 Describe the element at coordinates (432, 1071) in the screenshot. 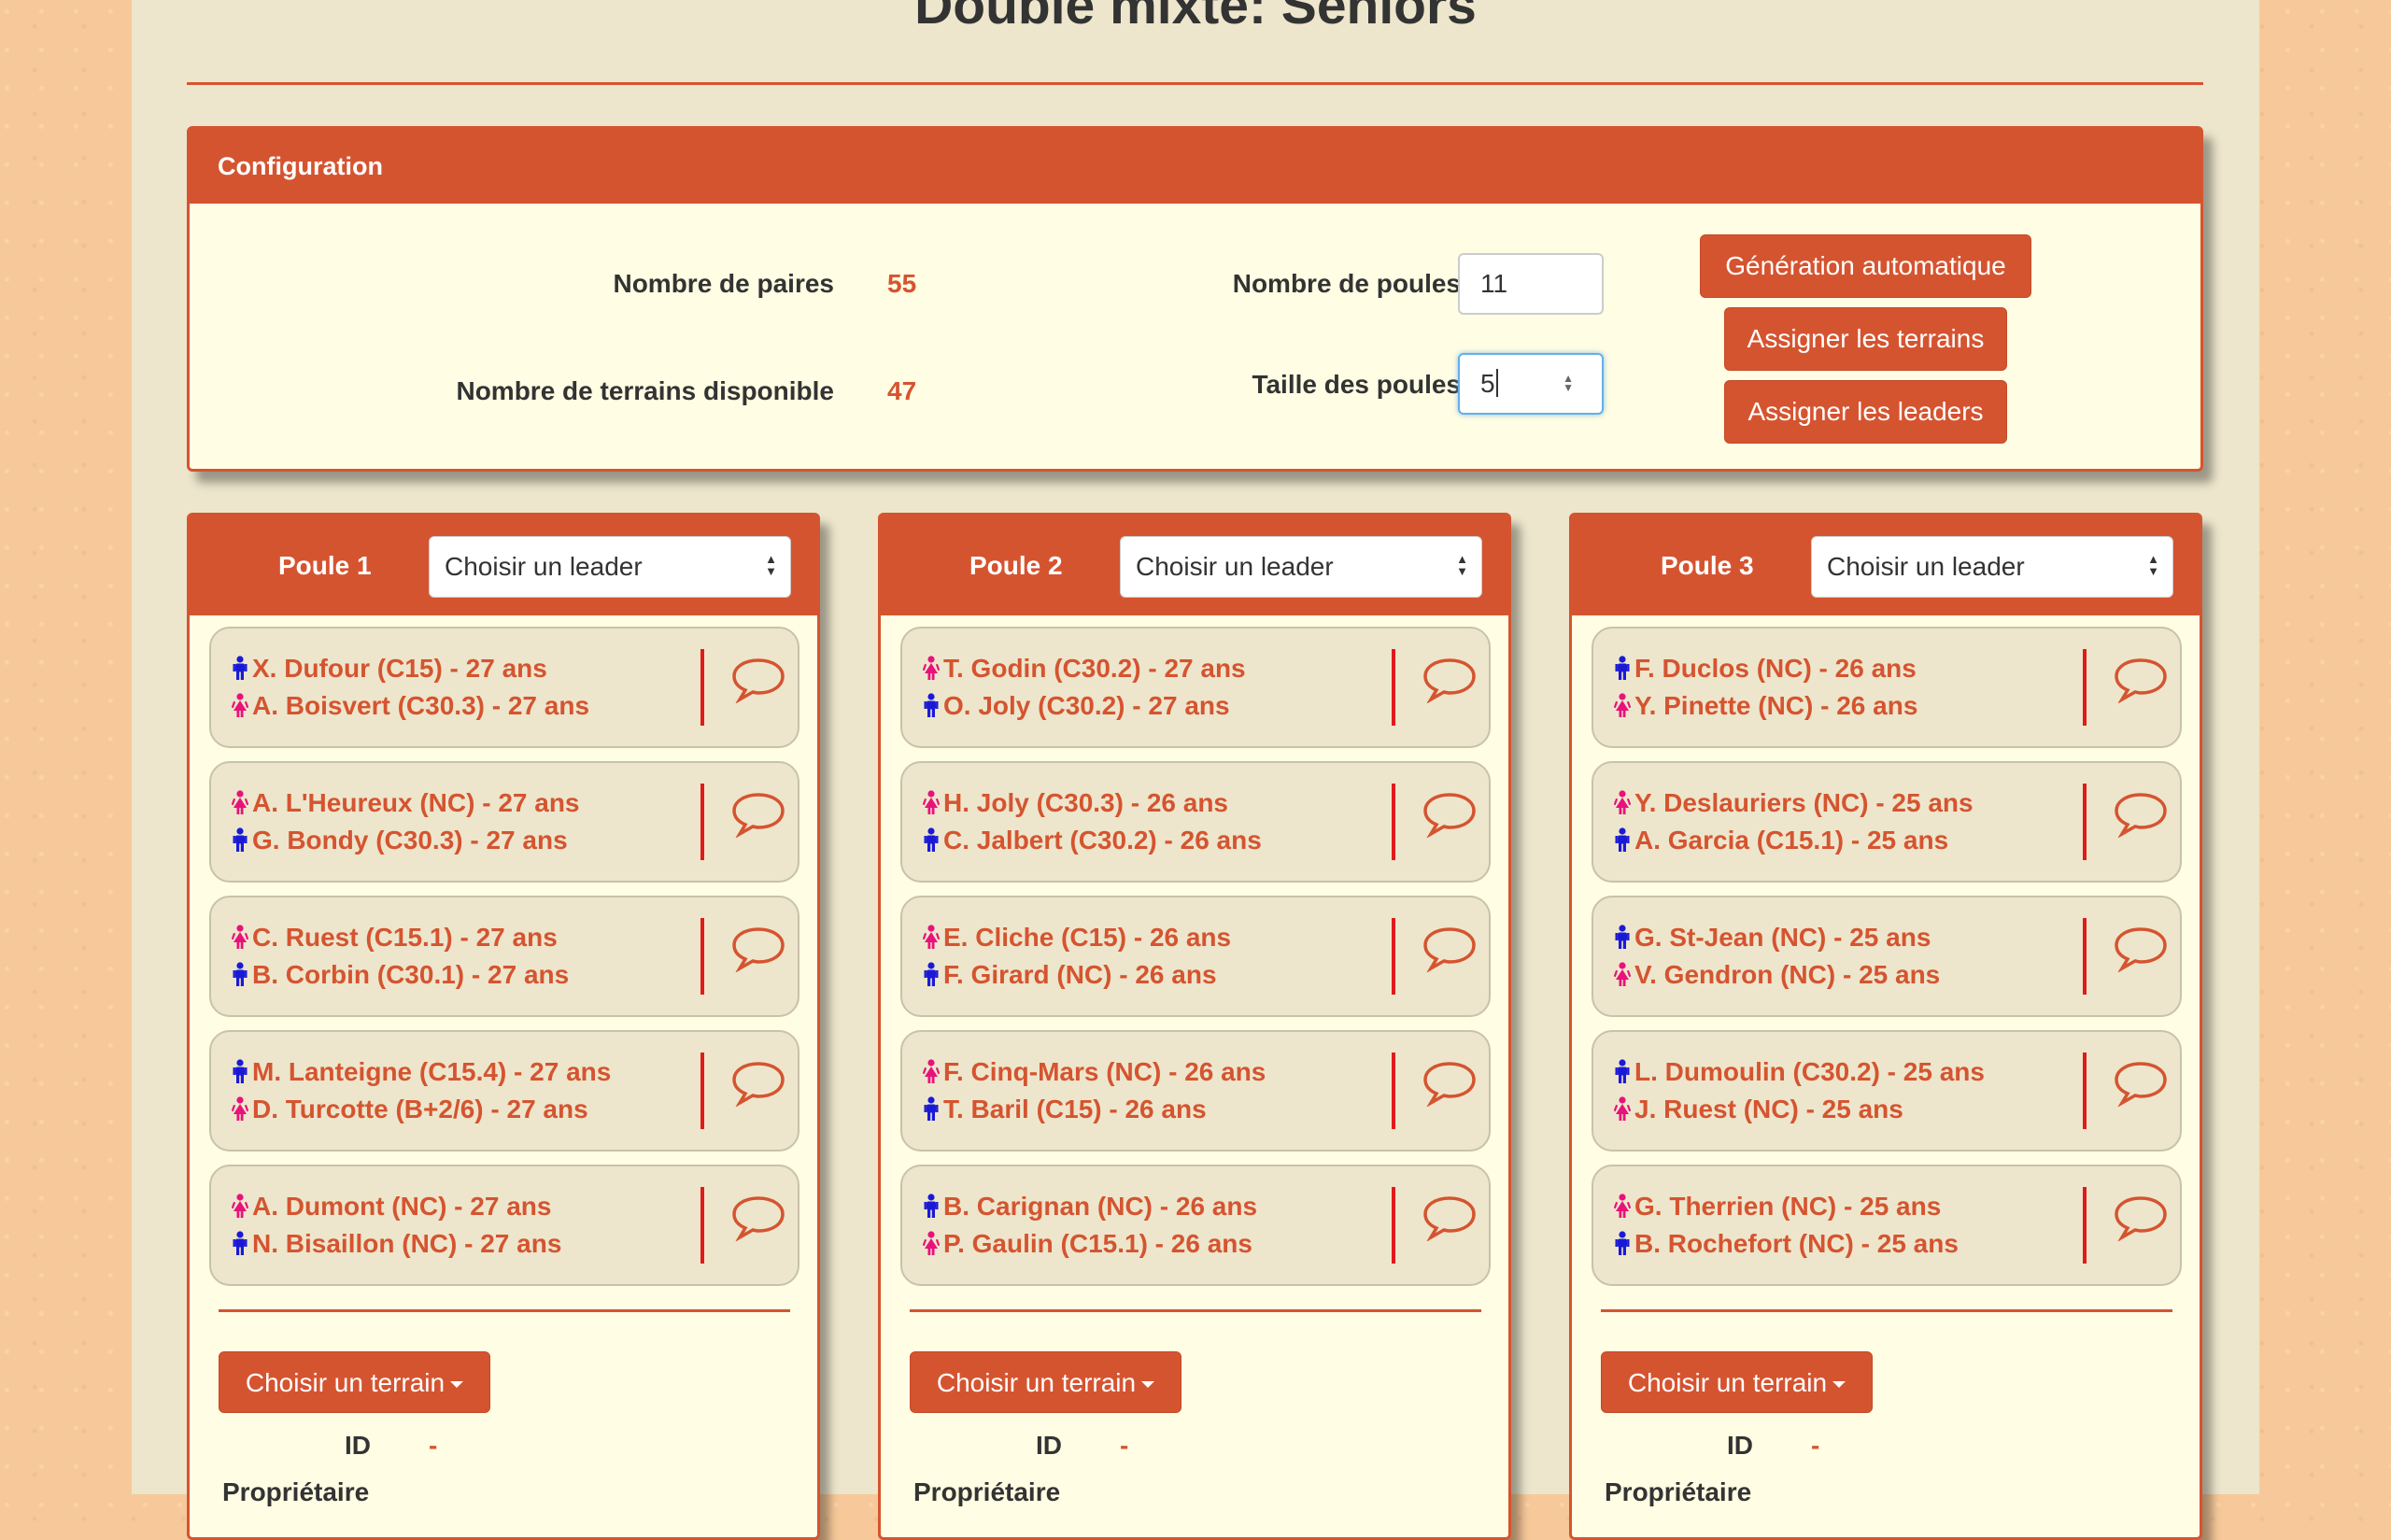

I see `player-name: M. Lanteigne (C15.4) - 27 ans` at that location.